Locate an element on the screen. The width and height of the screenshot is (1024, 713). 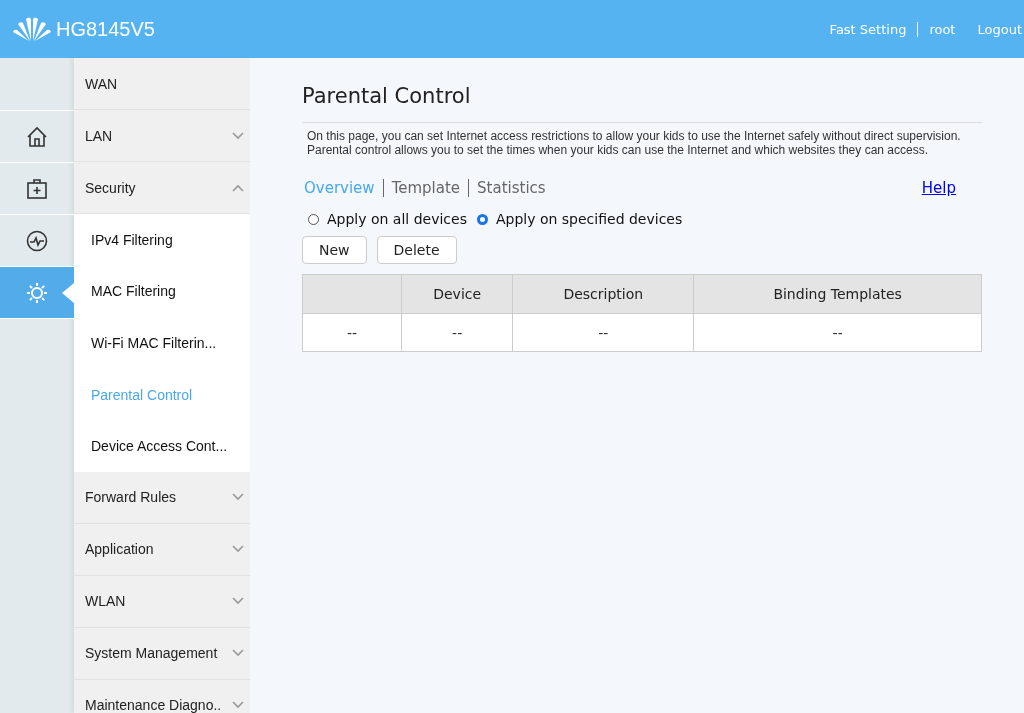
menu-item: LAN is located at coordinates (162, 136).